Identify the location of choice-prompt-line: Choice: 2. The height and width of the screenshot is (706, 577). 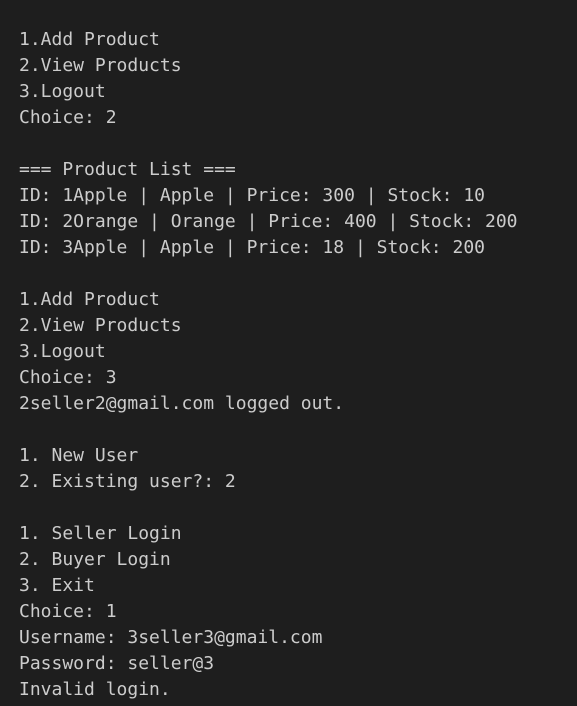
(68, 117).